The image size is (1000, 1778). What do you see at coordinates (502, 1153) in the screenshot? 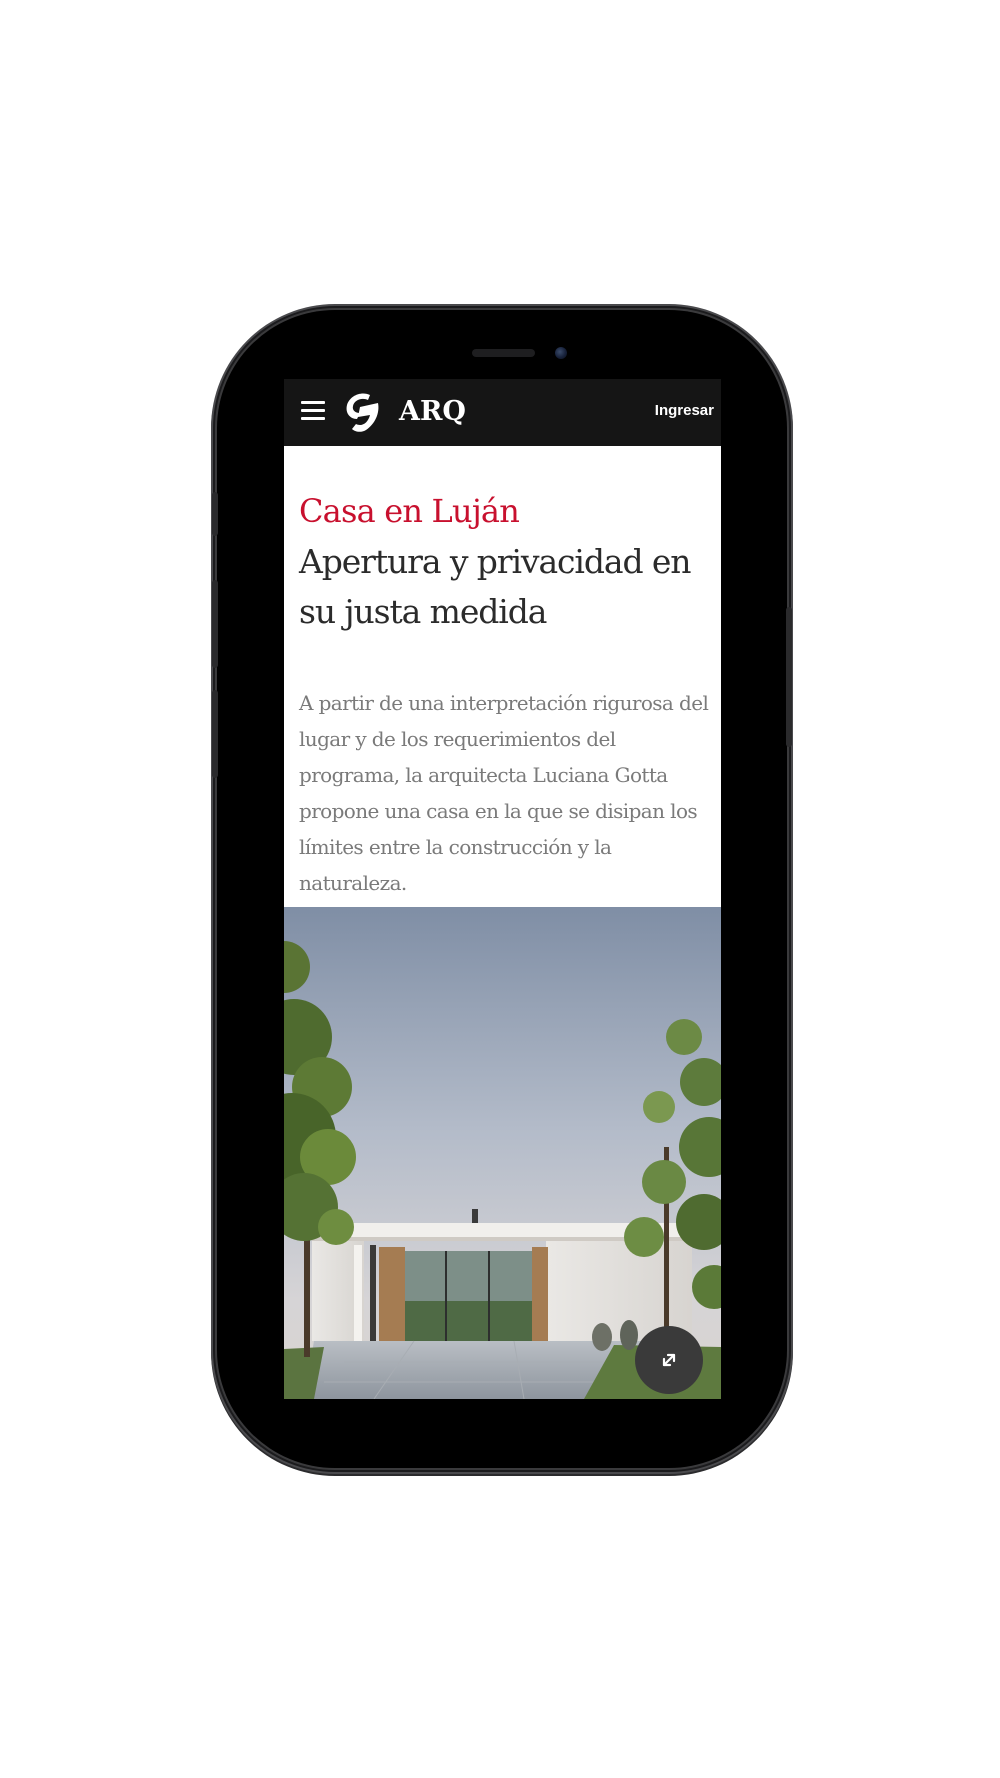
I see `hero-image` at bounding box center [502, 1153].